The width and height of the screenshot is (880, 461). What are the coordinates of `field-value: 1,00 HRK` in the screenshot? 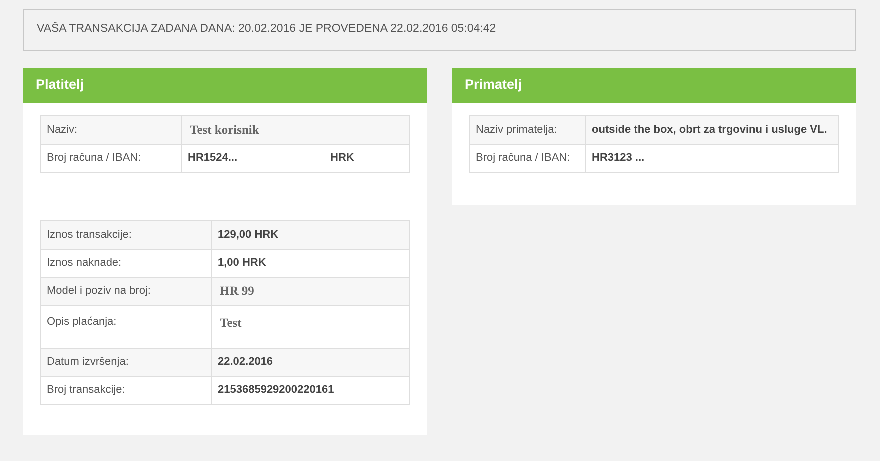 It's located at (242, 264).